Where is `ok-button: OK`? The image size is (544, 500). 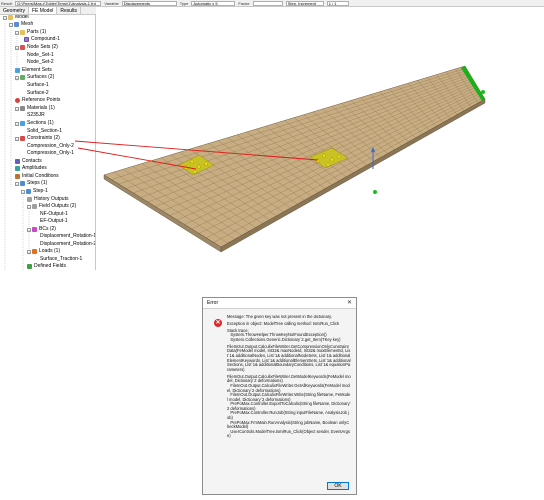
ok-button: OK is located at coordinates (338, 486).